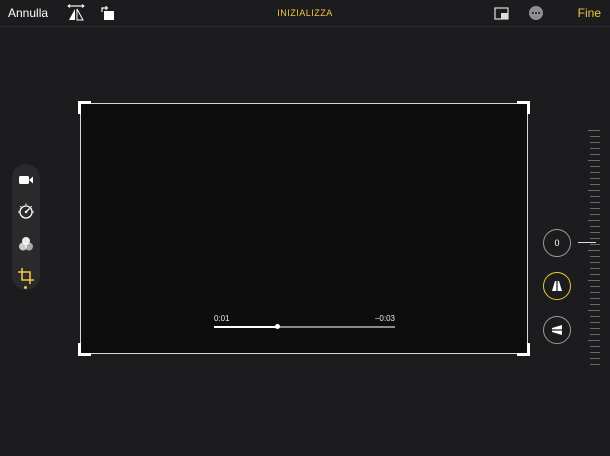  I want to click on top-toolbar: Annulla INIZIALIZZA Fine, so click(305, 13).